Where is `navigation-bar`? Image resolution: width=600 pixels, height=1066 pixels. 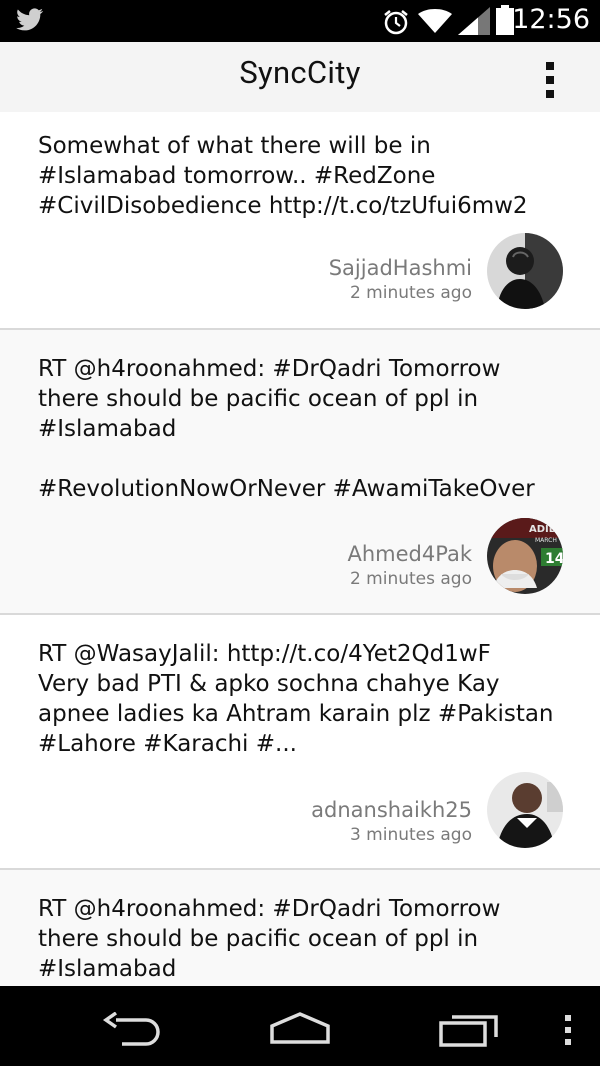
navigation-bar is located at coordinates (300, 1026).